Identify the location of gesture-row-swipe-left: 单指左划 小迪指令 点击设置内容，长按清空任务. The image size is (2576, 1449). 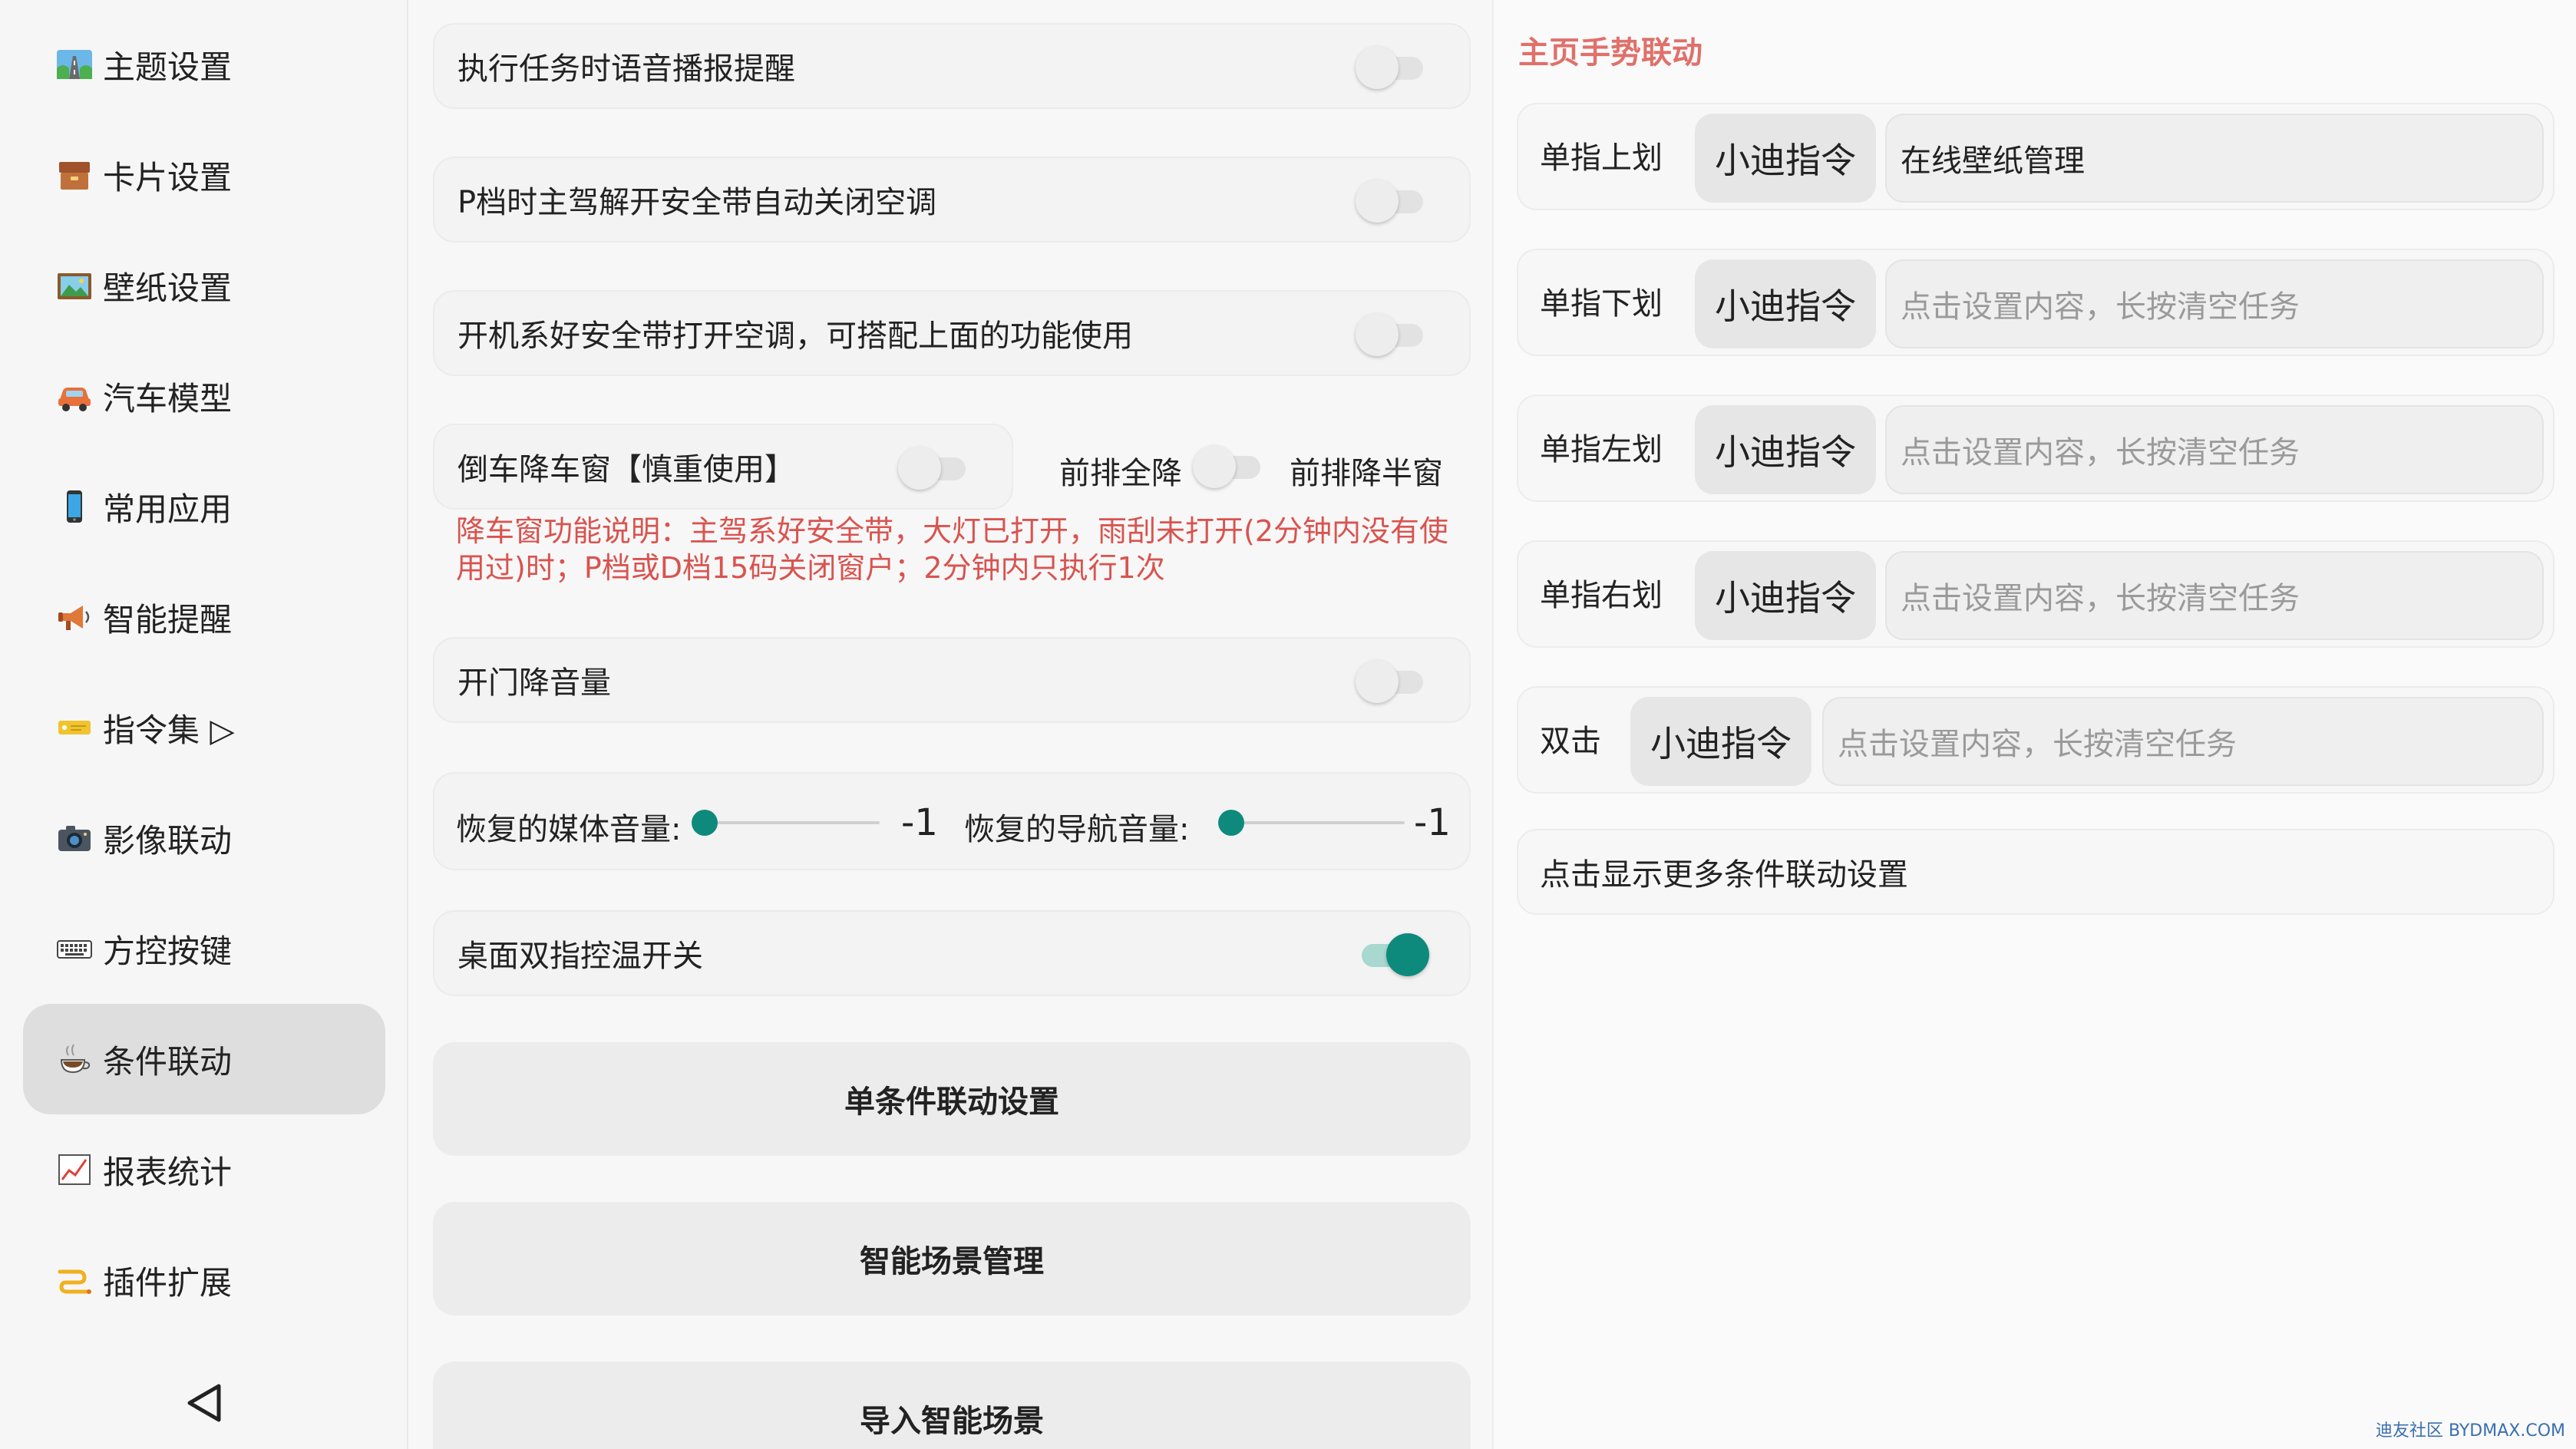
(2036, 448).